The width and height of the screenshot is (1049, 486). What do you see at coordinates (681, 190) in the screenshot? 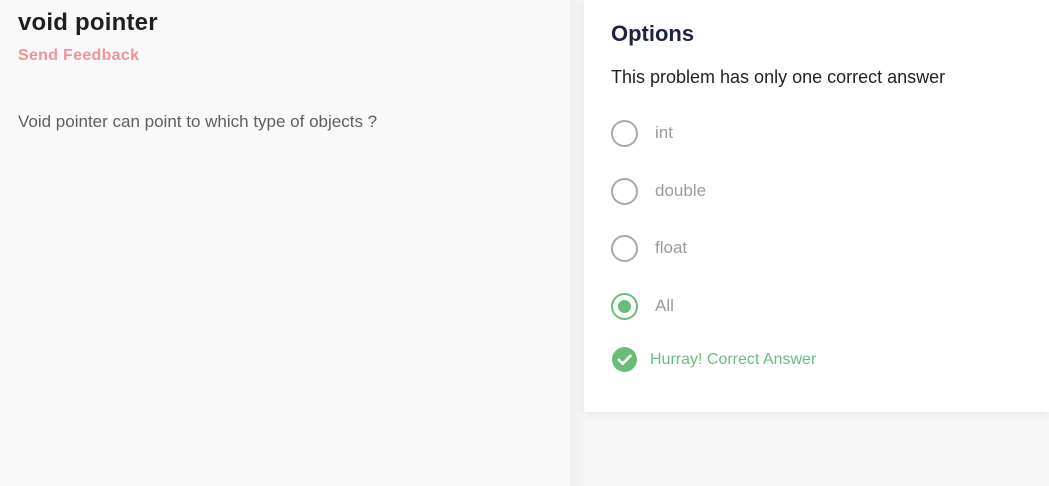
I see `option-label: double` at bounding box center [681, 190].